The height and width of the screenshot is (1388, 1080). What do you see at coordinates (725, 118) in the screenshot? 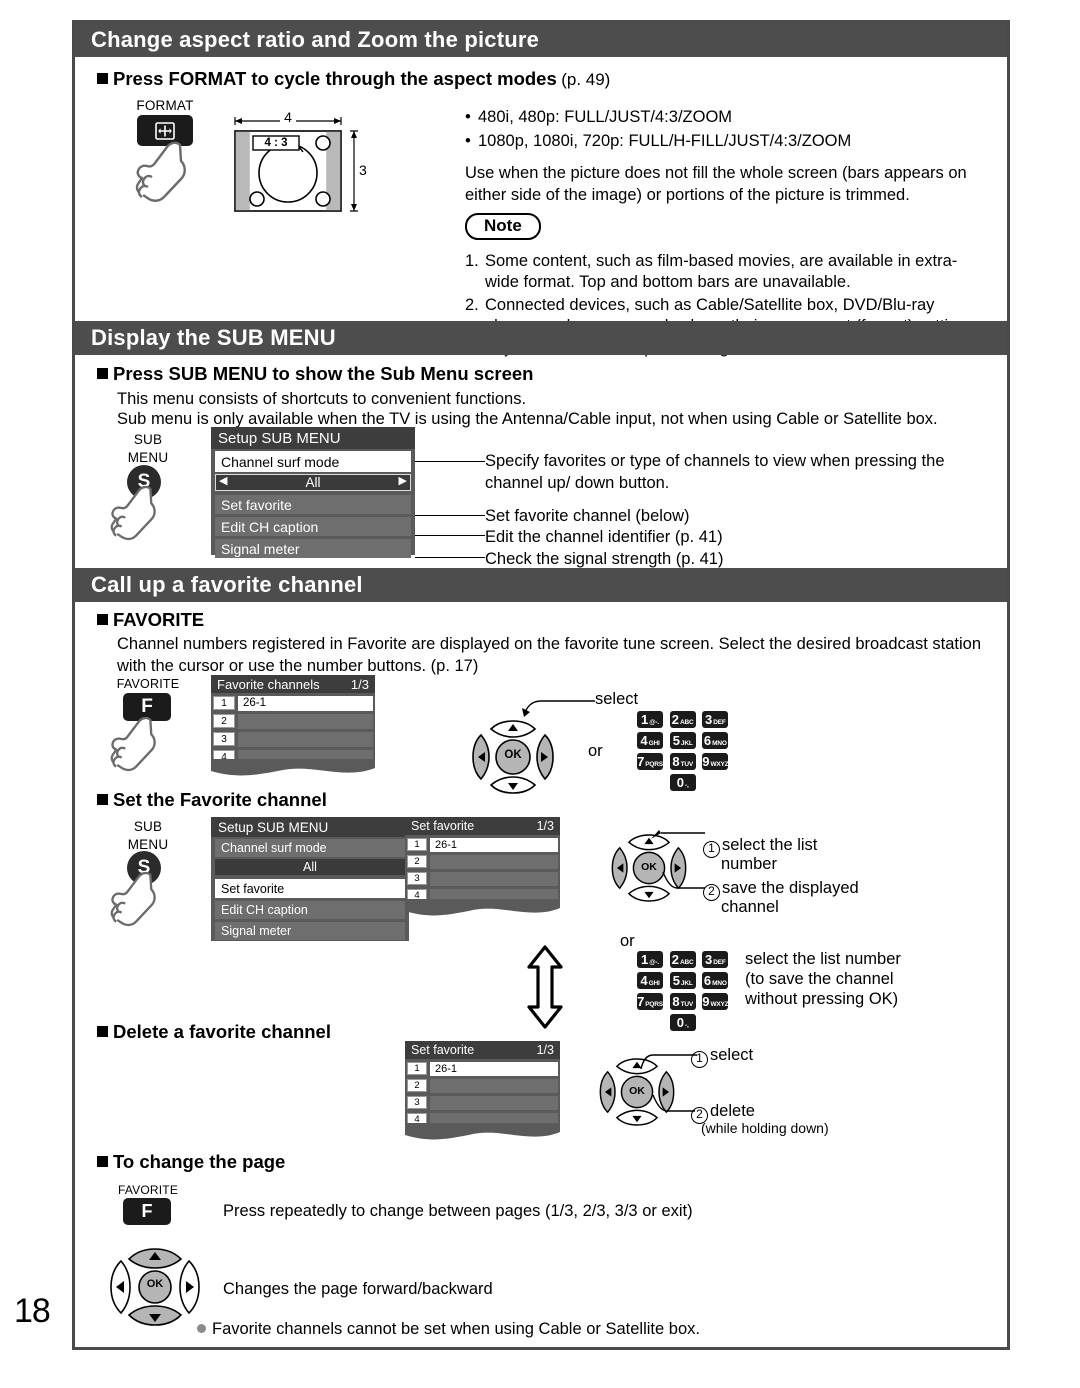
I see `list-item: • 480i, 480p: FULL/JUST/4:3/ZOOM` at bounding box center [725, 118].